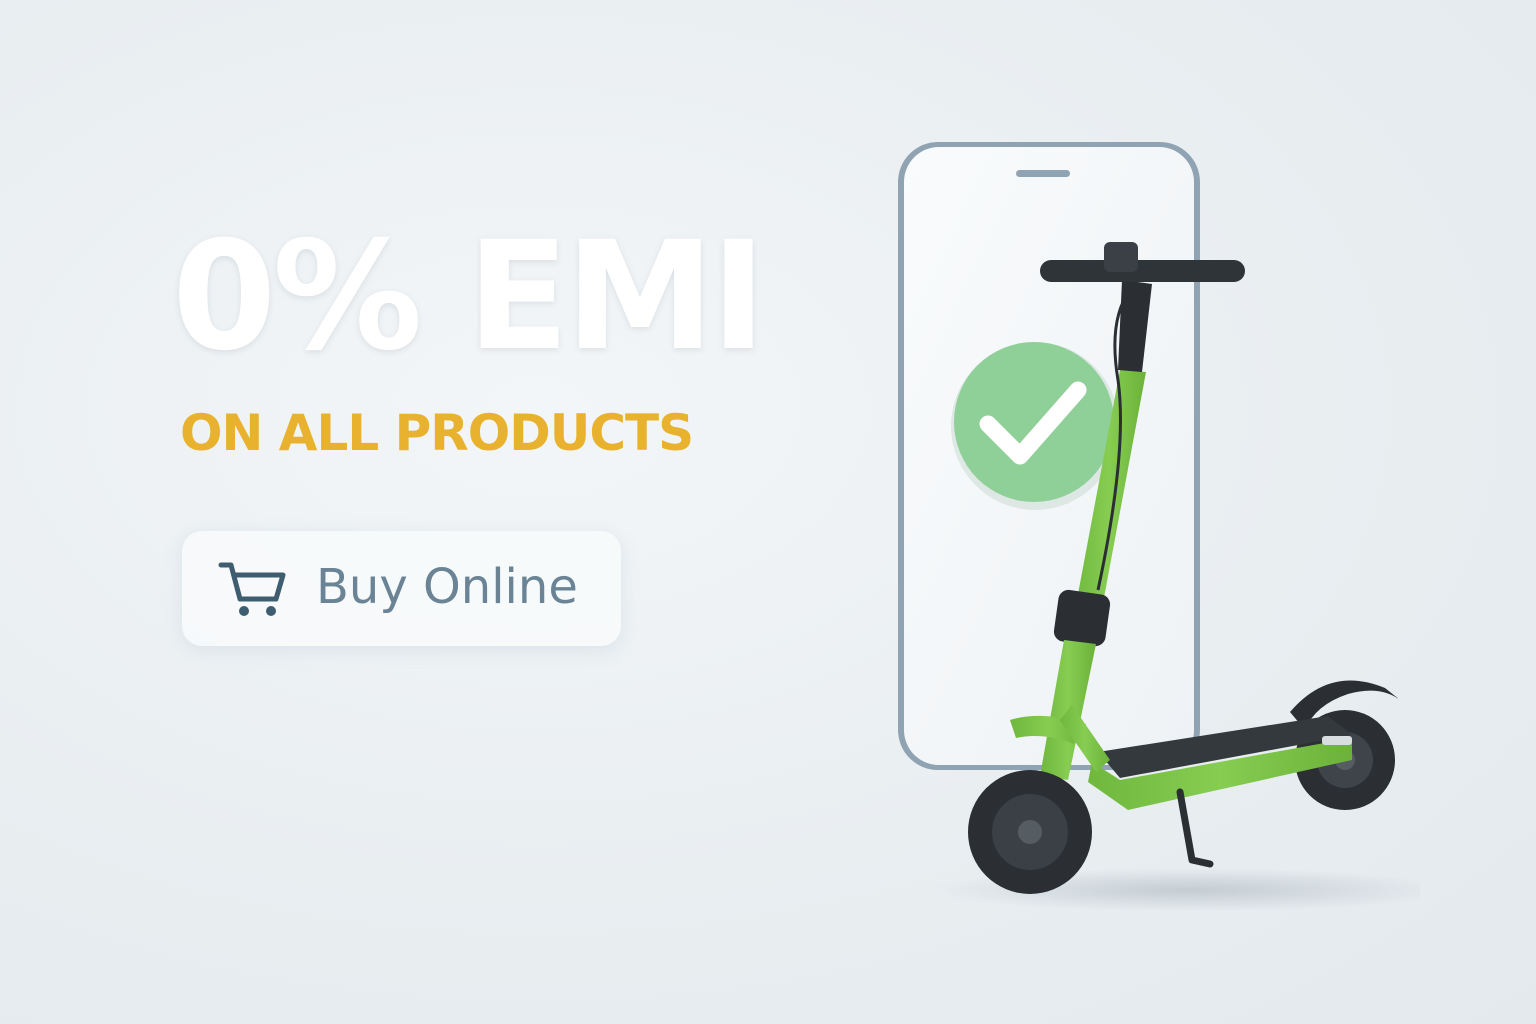  Describe the element at coordinates (447, 587) in the screenshot. I see `buy-online-label: Buy Online` at that location.